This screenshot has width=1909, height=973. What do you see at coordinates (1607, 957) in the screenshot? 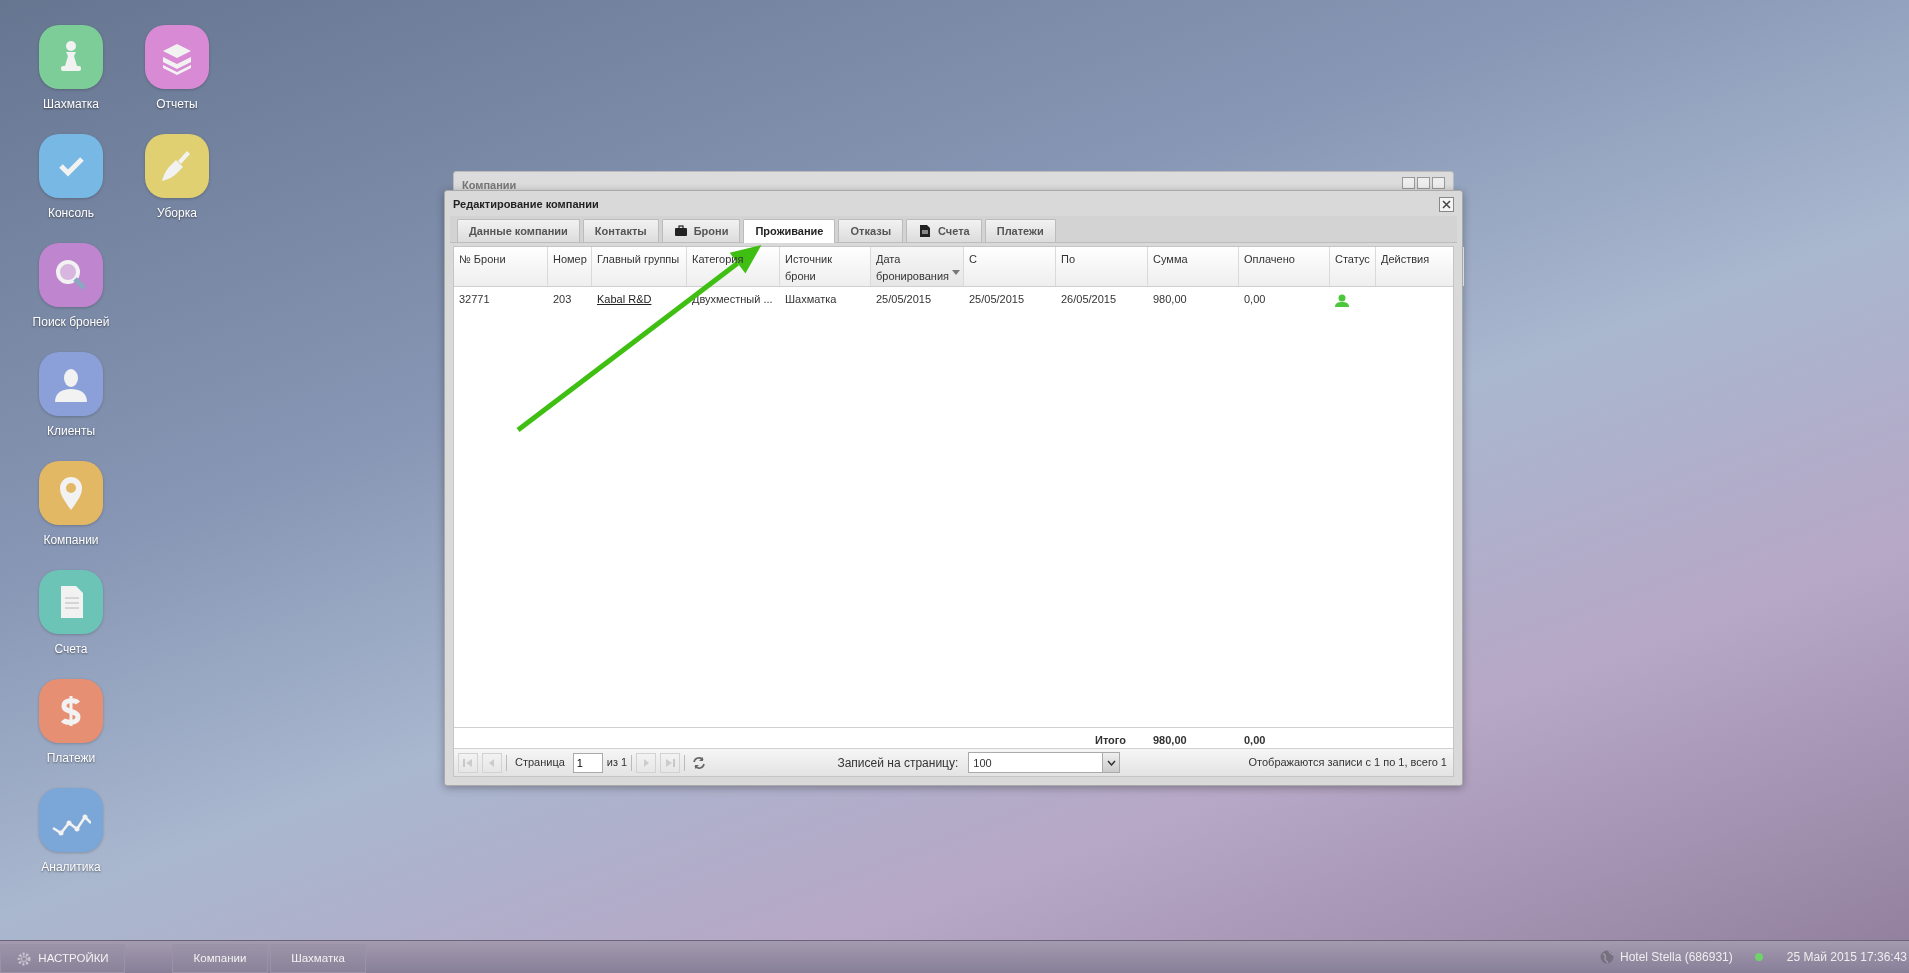
I see `globe-icon` at bounding box center [1607, 957].